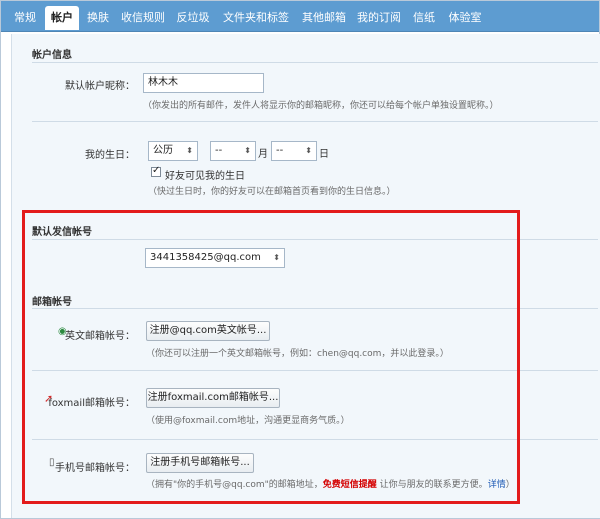 Image resolution: width=600 pixels, height=519 pixels. I want to click on tab-account: 帐户, so click(62, 18).